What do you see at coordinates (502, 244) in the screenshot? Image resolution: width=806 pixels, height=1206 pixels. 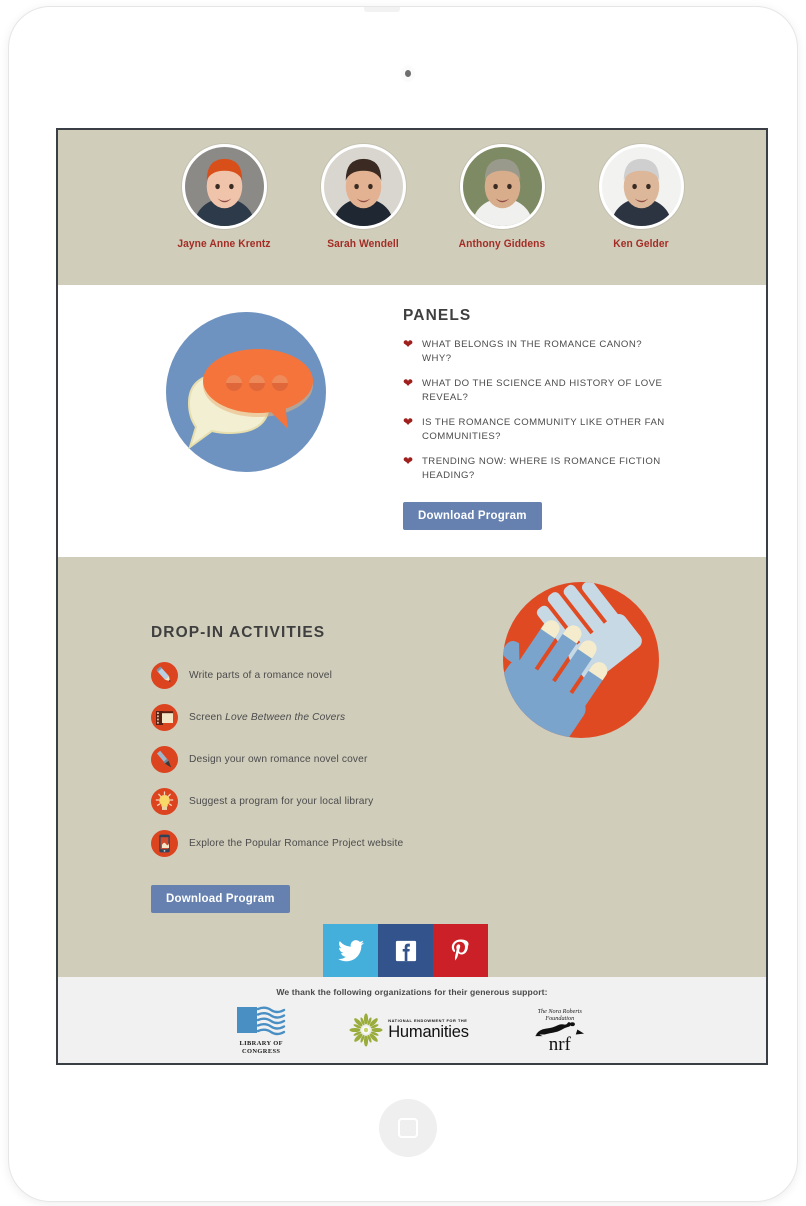 I see `speaker-name: Anthony Giddens` at bounding box center [502, 244].